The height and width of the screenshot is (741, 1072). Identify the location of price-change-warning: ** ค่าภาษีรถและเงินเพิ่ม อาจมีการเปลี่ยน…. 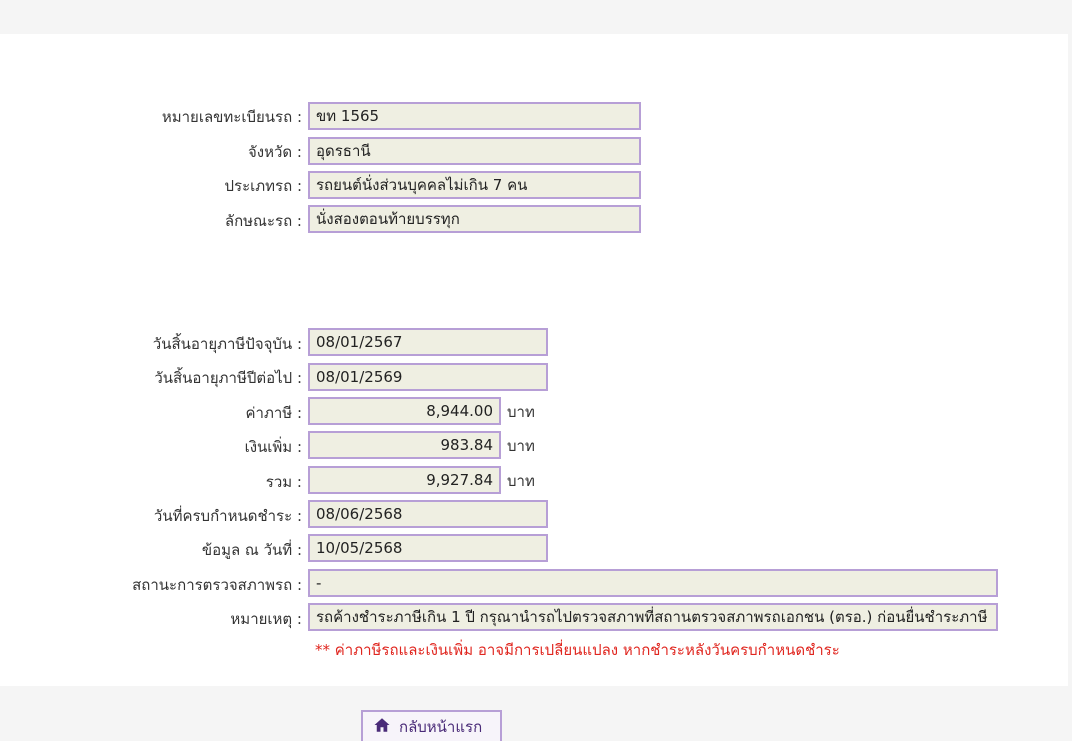
(577, 650).